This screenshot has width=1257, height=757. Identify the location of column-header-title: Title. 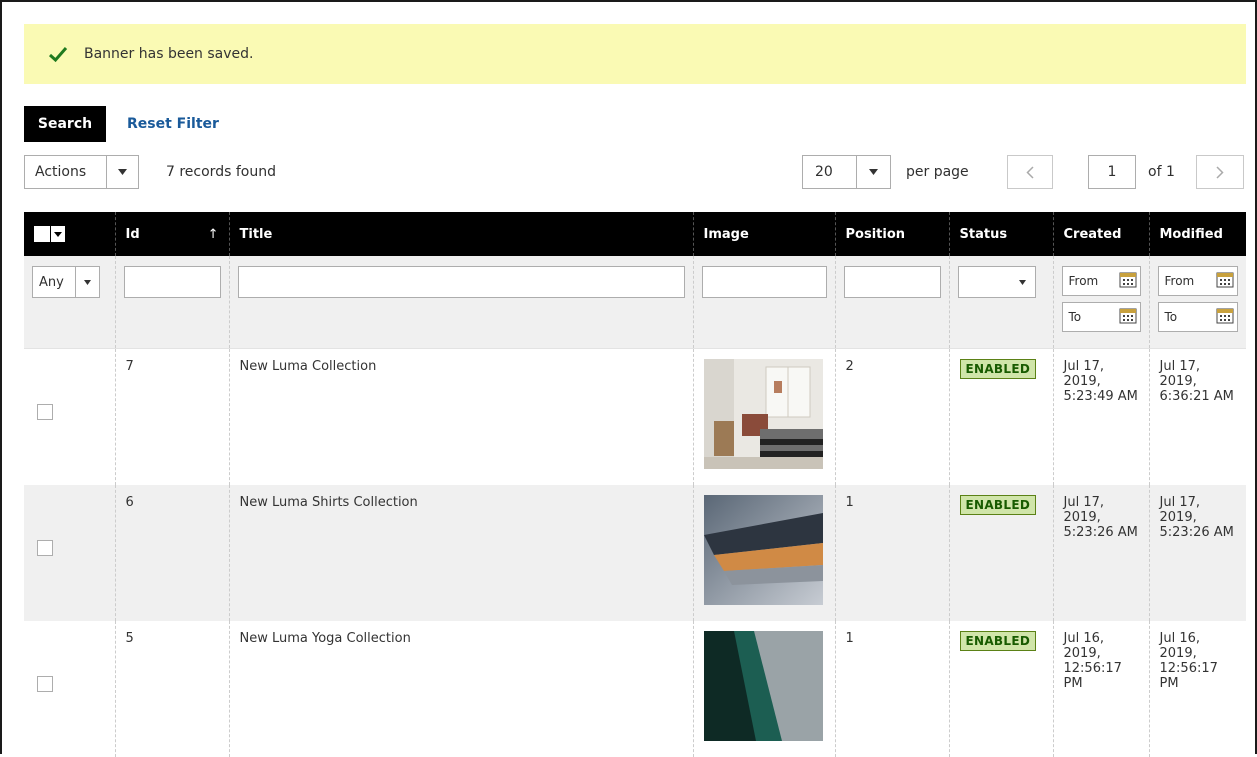
(460, 234).